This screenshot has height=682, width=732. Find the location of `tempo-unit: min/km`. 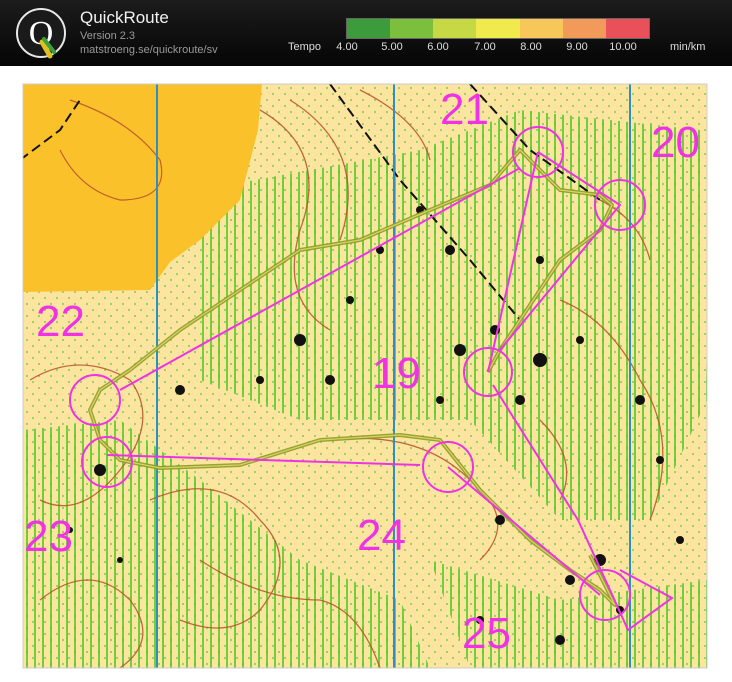

tempo-unit: min/km is located at coordinates (688, 47).